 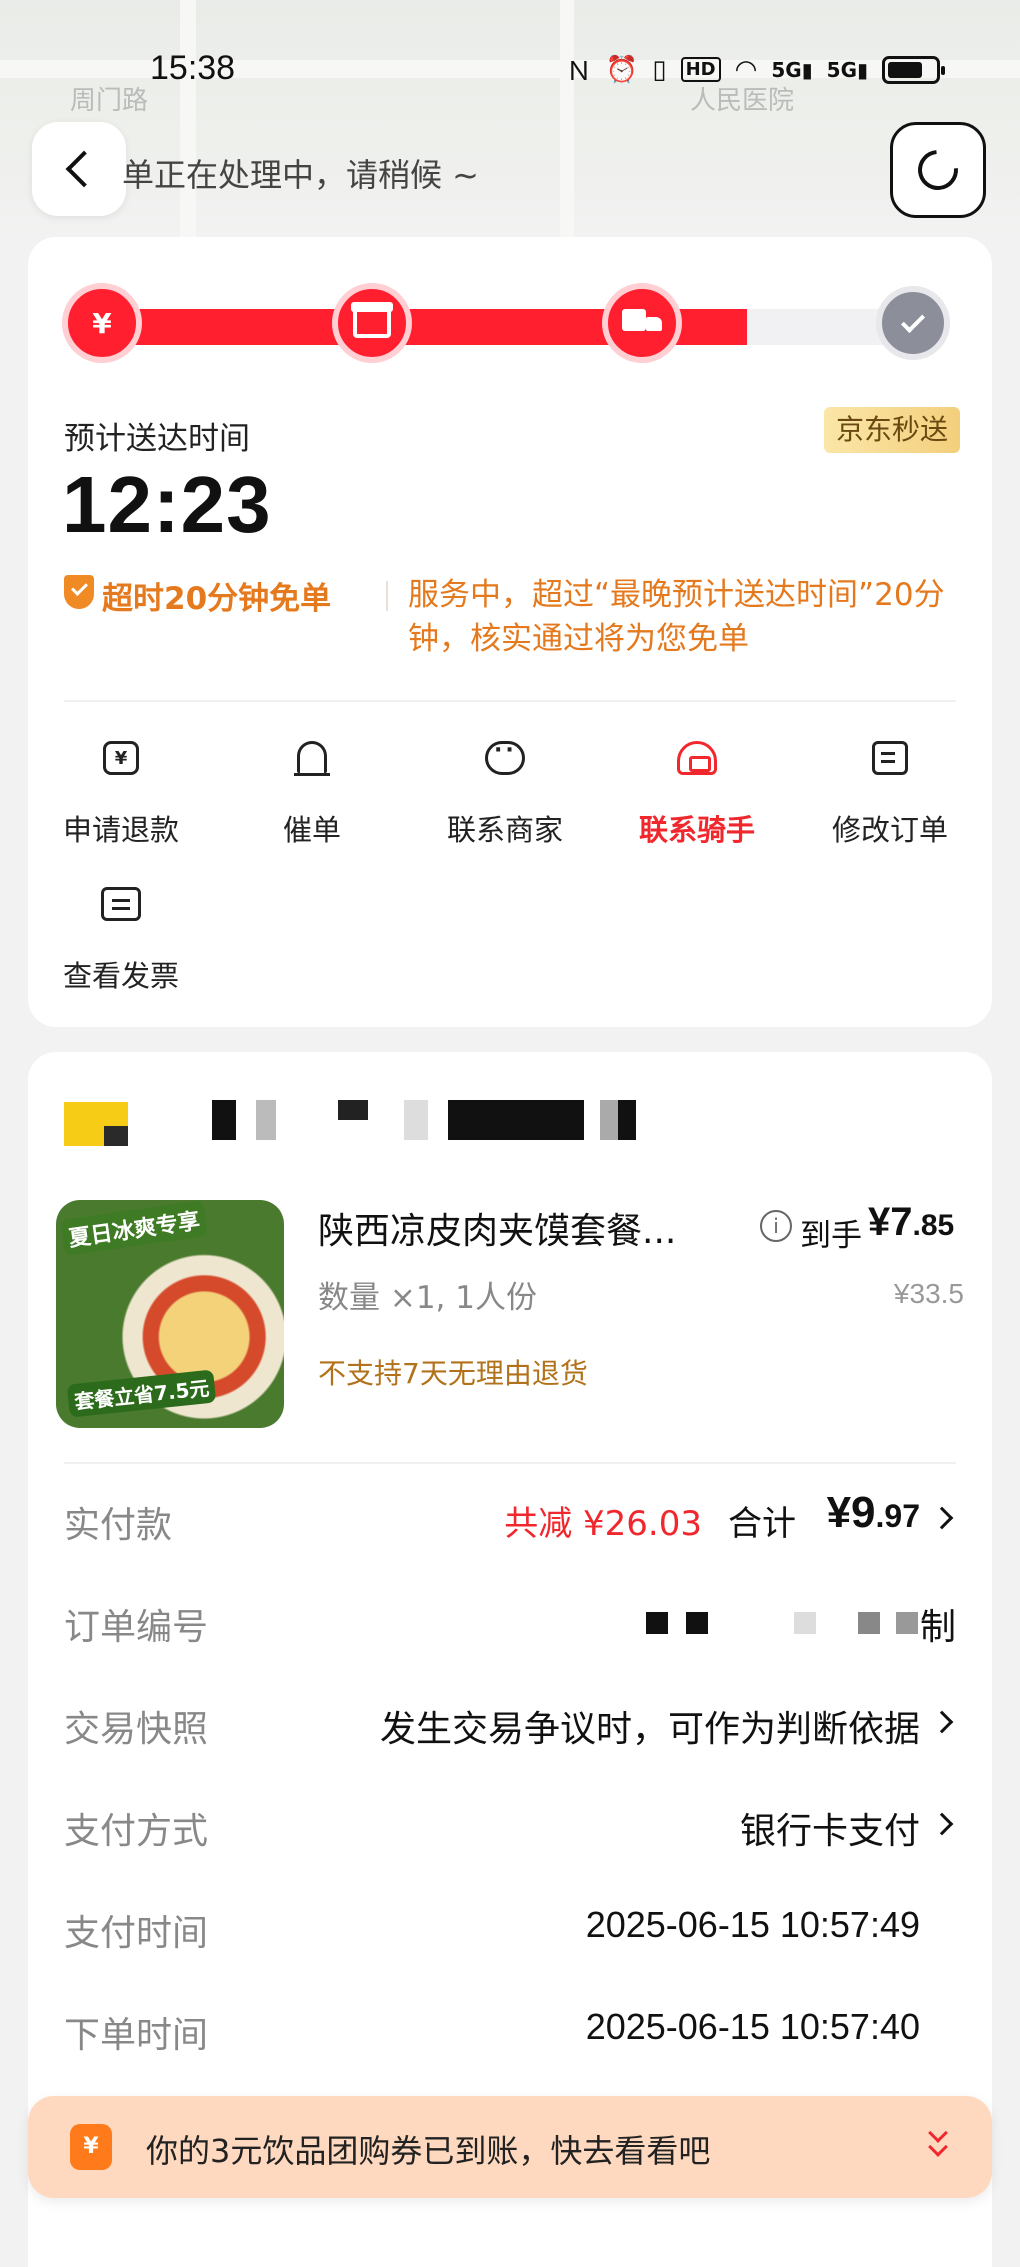 What do you see at coordinates (120, 976) in the screenshot?
I see `action-label: 查看发票` at bounding box center [120, 976].